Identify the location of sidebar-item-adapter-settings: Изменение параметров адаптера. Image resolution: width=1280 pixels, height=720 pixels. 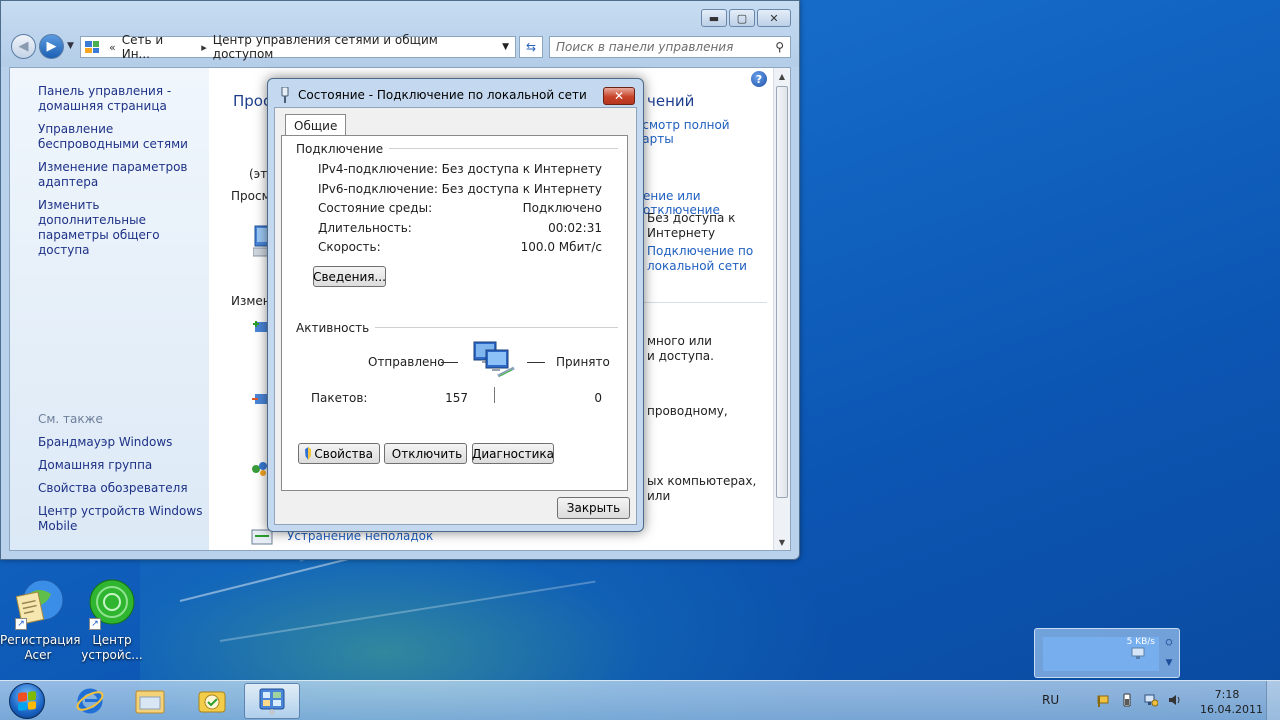
(123, 175).